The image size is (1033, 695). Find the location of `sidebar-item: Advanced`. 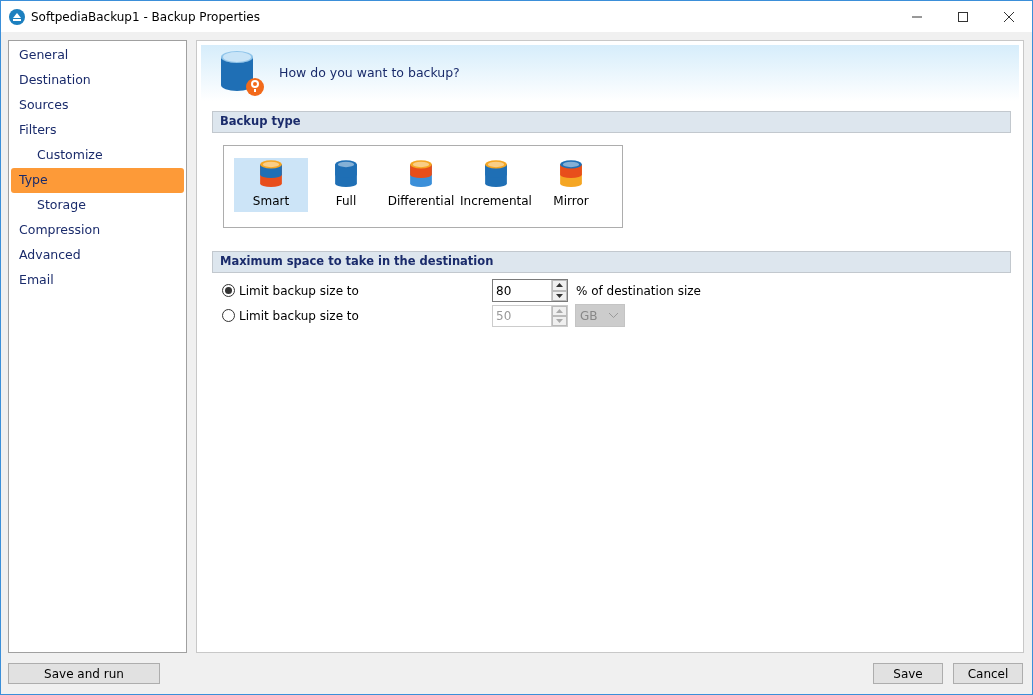

sidebar-item: Advanced is located at coordinates (97, 255).